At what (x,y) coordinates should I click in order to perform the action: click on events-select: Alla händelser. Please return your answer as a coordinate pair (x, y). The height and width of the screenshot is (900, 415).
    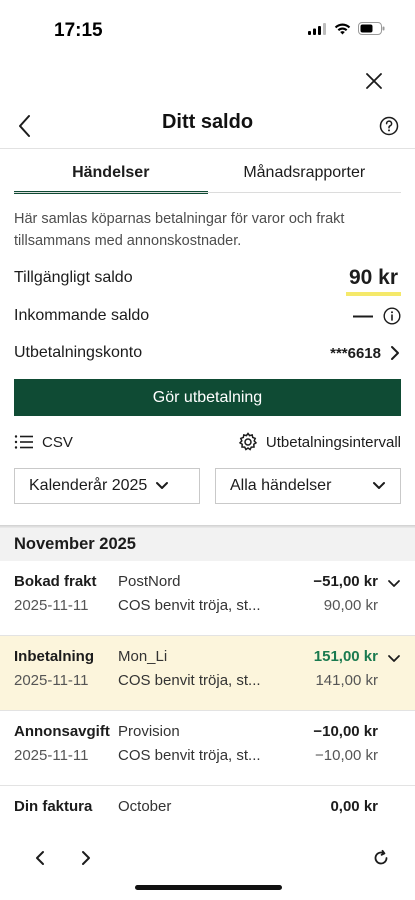
    Looking at the image, I should click on (308, 486).